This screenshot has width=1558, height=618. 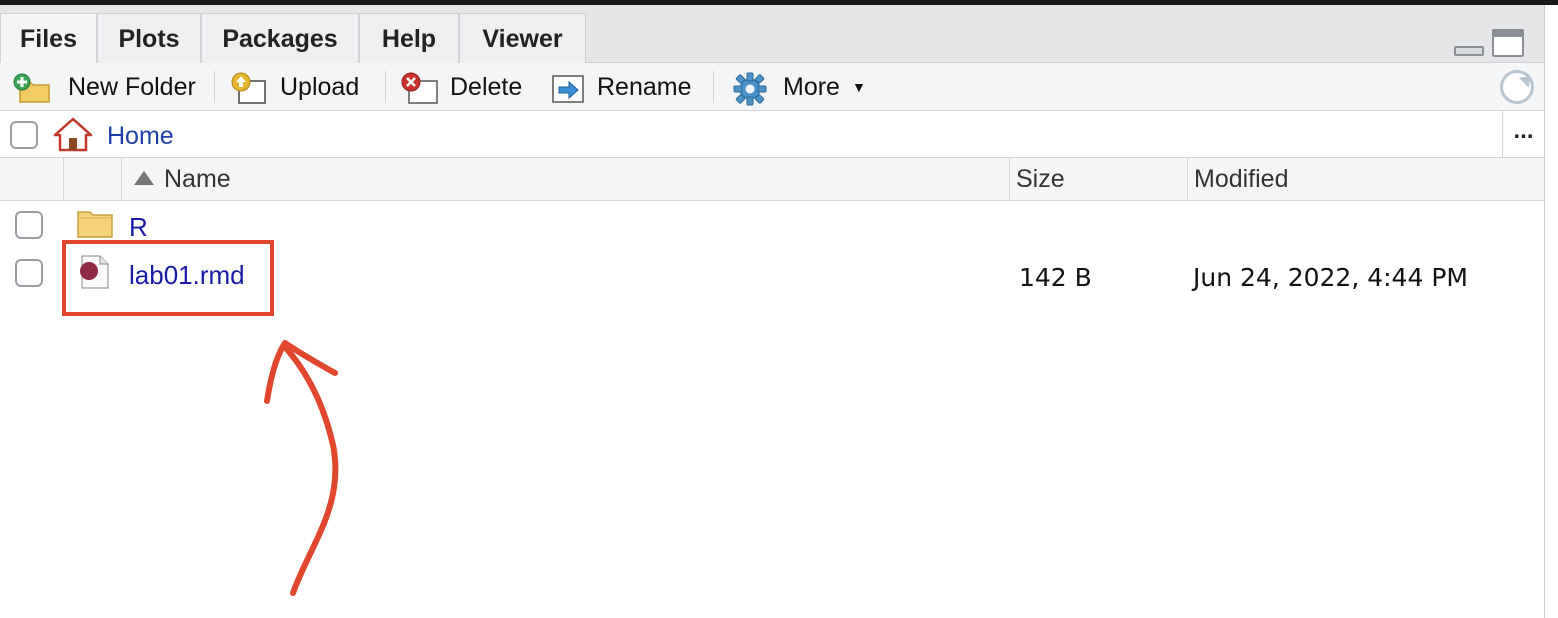 What do you see at coordinates (419, 88) in the screenshot?
I see `delete-icon` at bounding box center [419, 88].